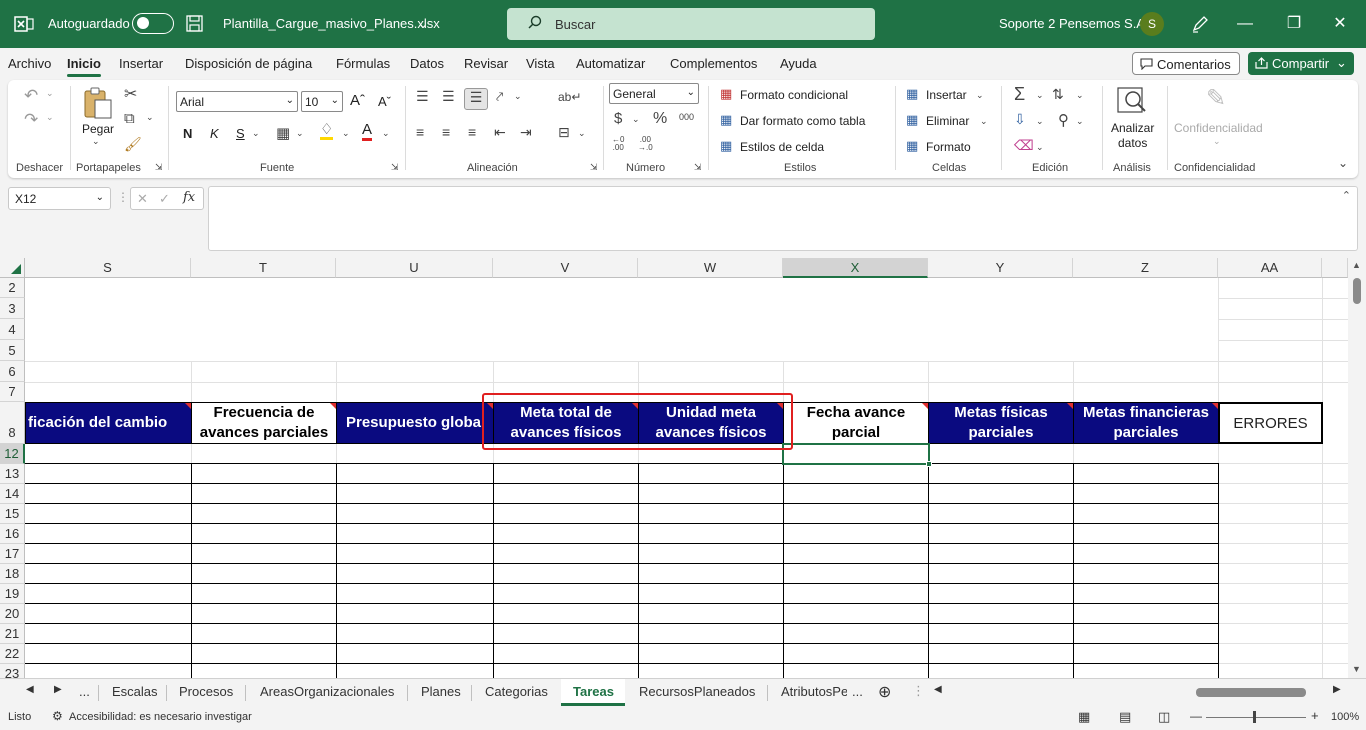 Image resolution: width=1366 pixels, height=730 pixels. I want to click on format-cells-button: Formato, so click(948, 147).